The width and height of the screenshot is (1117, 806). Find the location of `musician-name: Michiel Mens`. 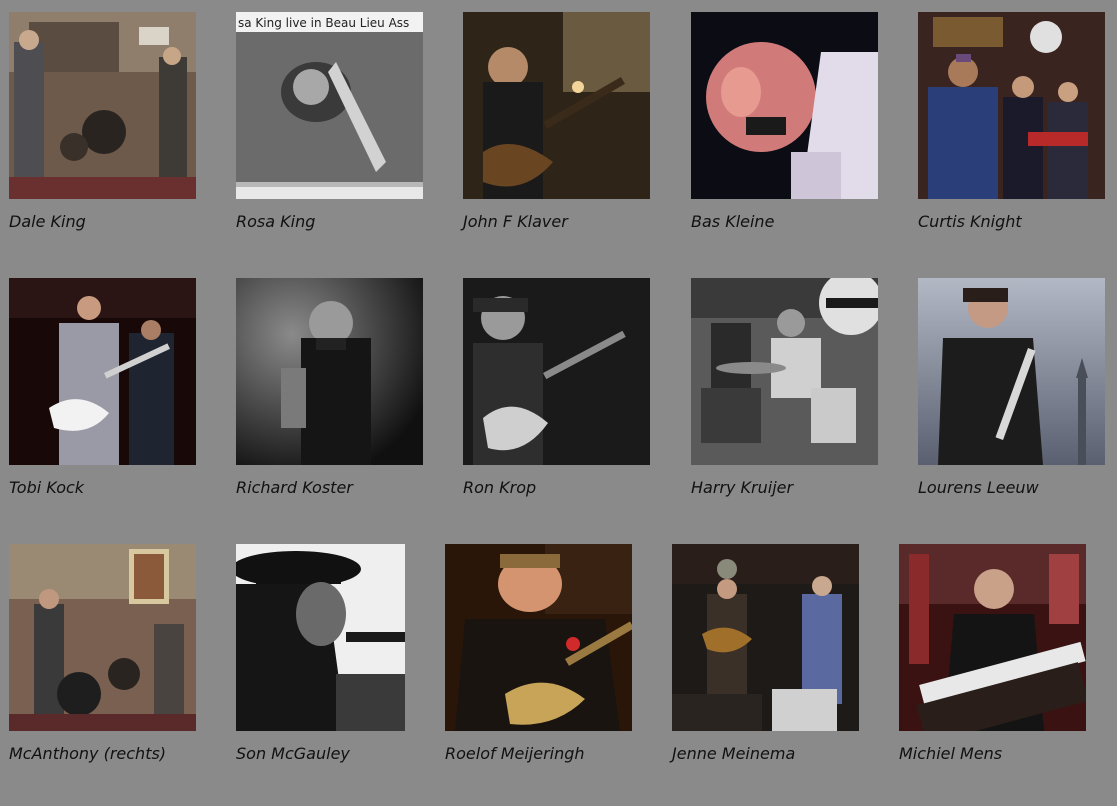

musician-name: Michiel Mens is located at coordinates (950, 753).